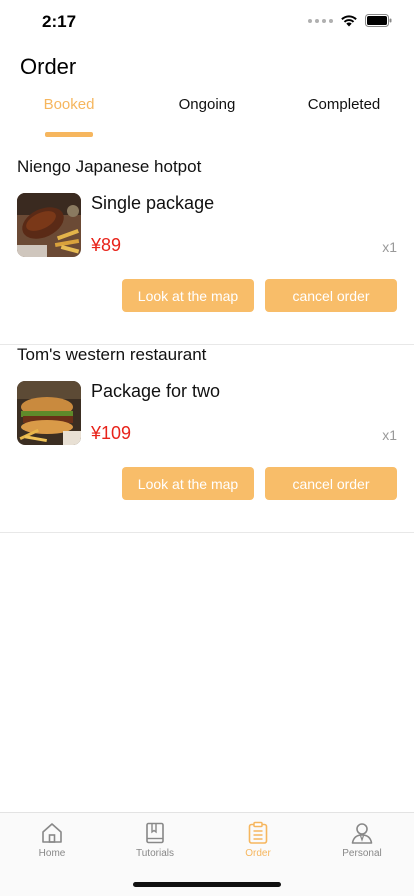  Describe the element at coordinates (344, 104) in the screenshot. I see `tab-completed: Completed` at that location.